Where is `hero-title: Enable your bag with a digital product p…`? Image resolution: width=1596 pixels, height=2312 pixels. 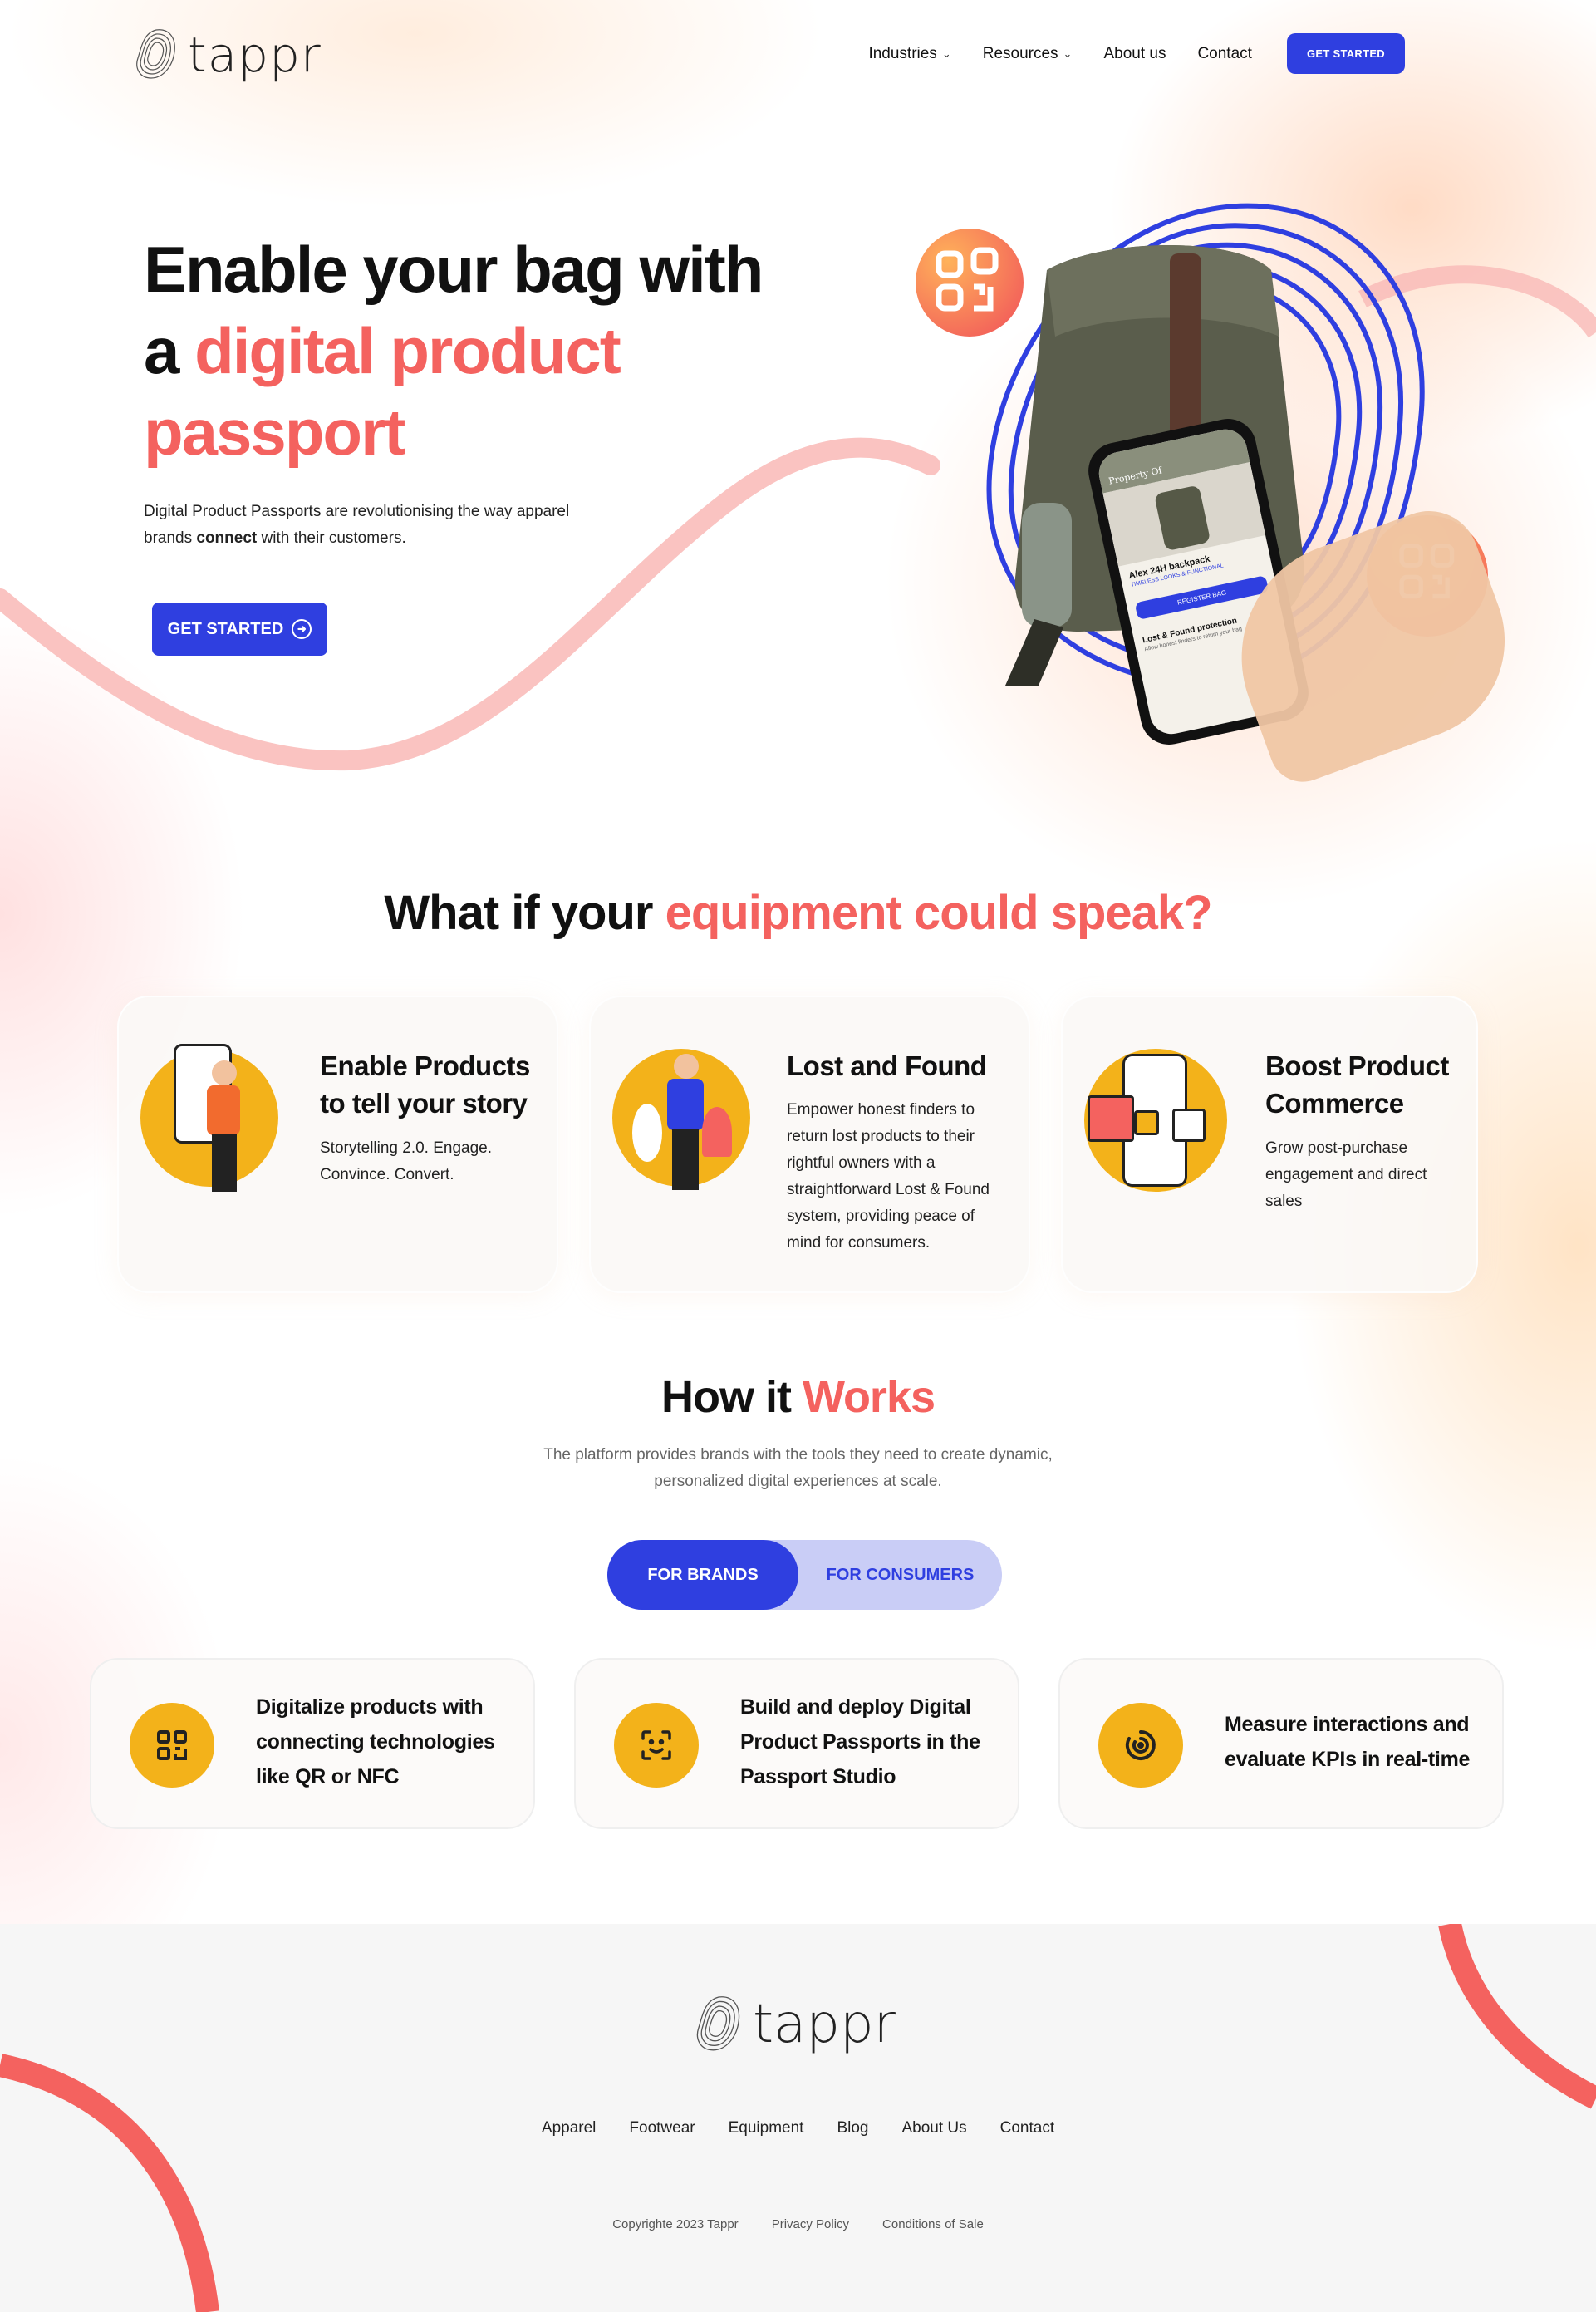 hero-title: Enable your bag with a digital product p… is located at coordinates (460, 351).